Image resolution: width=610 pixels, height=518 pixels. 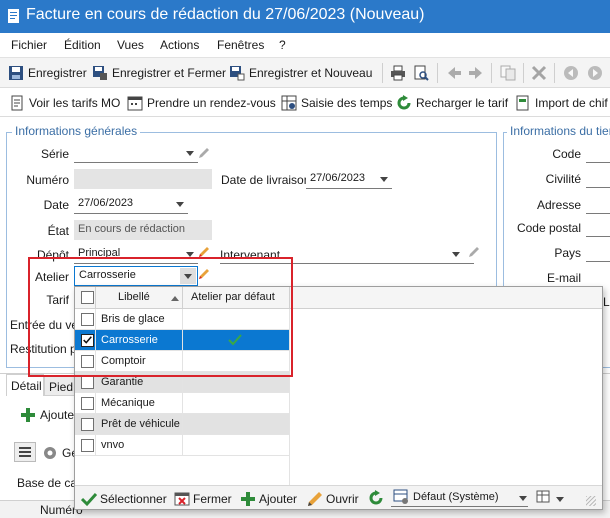 I want to click on save-close-icon, so click(x=100, y=73).